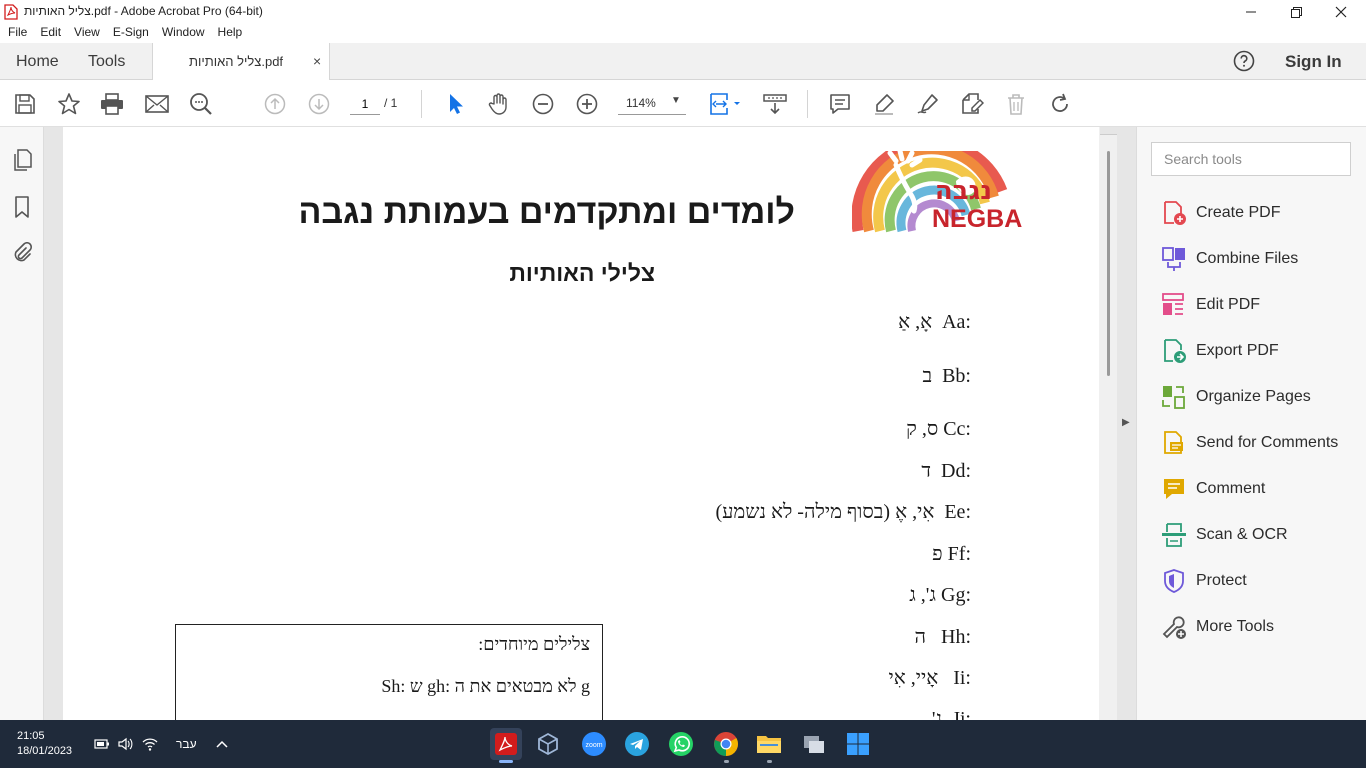 The height and width of the screenshot is (768, 1366). What do you see at coordinates (940, 595) in the screenshot?
I see `letter-row-g: Gg: ג', ג` at bounding box center [940, 595].